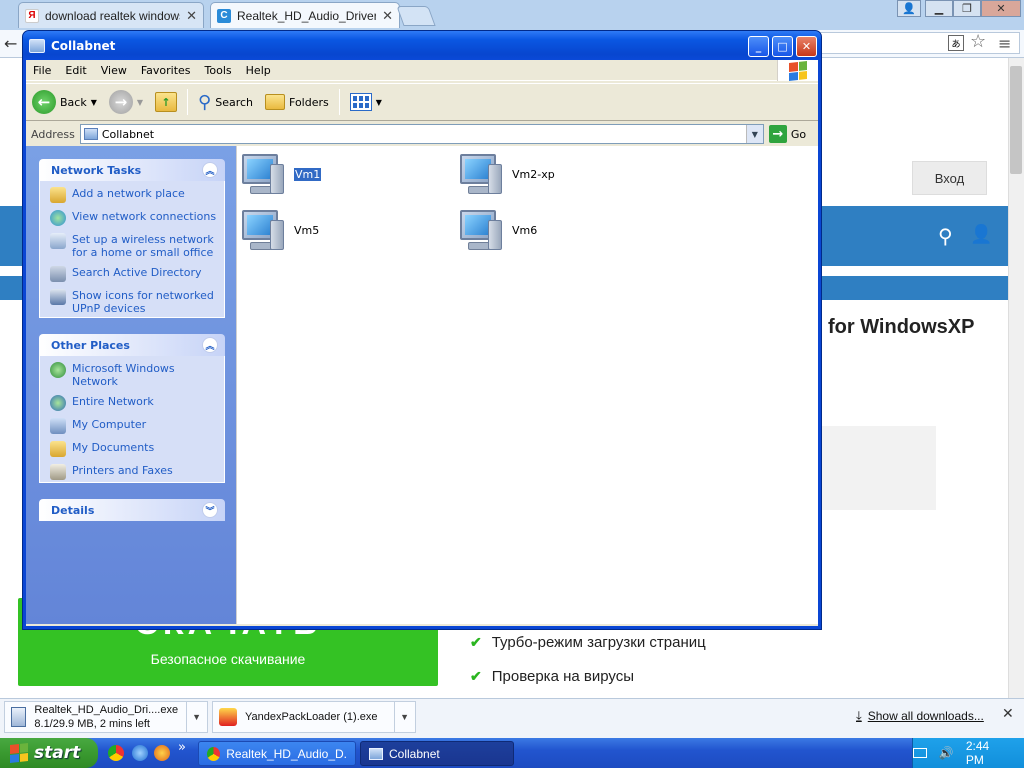 The width and height of the screenshot is (1024, 768). I want to click on back-arrow-icon: ←, so click(10, 43).